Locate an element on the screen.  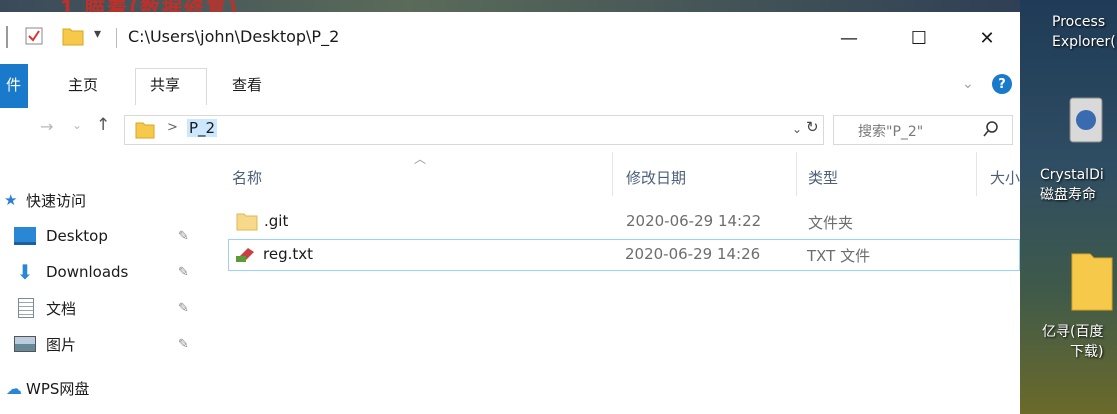
column-name: 名称 is located at coordinates (247, 177).